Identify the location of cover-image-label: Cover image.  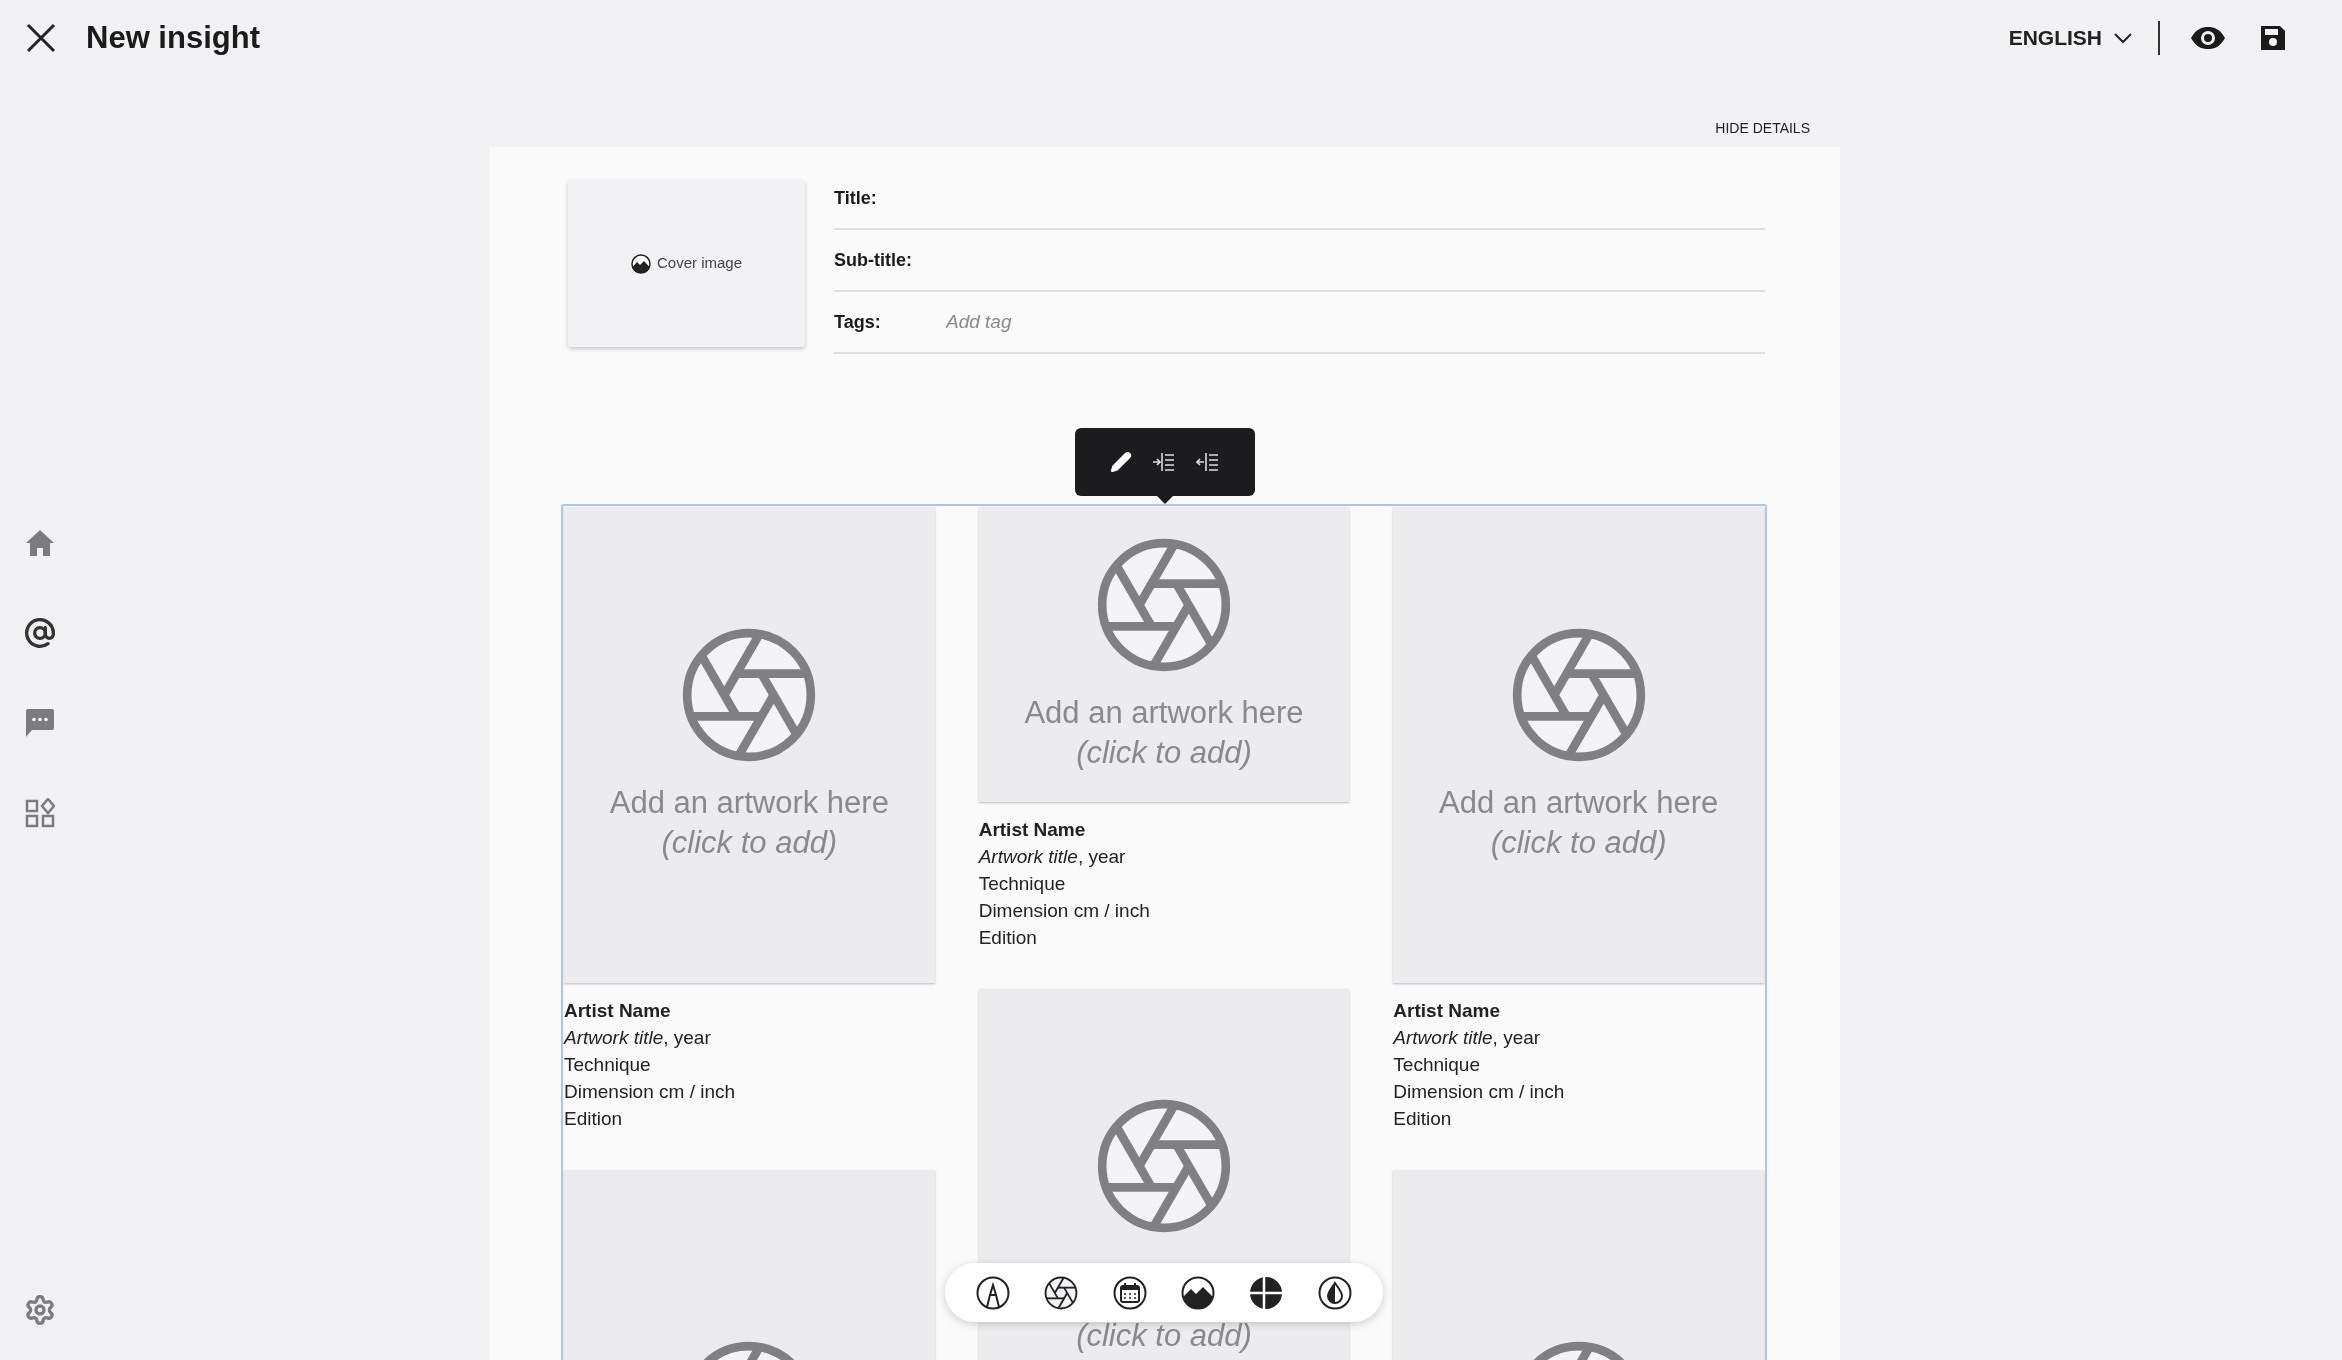
(699, 263).